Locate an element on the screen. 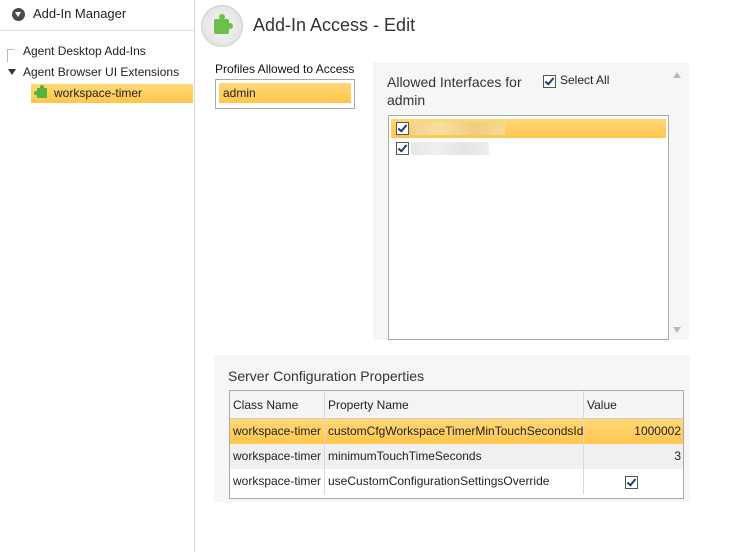  tree-item-workspace-timer: workspace-timer is located at coordinates (112, 93).